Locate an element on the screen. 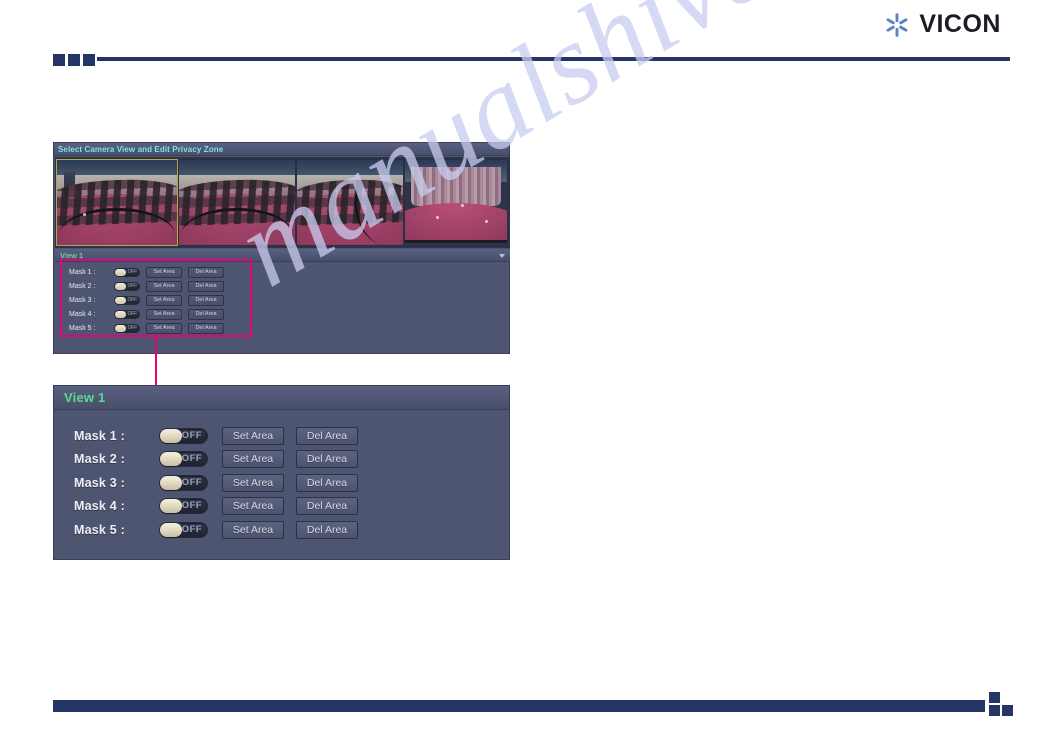 Image resolution: width=1063 pixels, height=748 pixels. screenshot-title: Select Camera View and Edit Privacy Zone is located at coordinates (141, 149).